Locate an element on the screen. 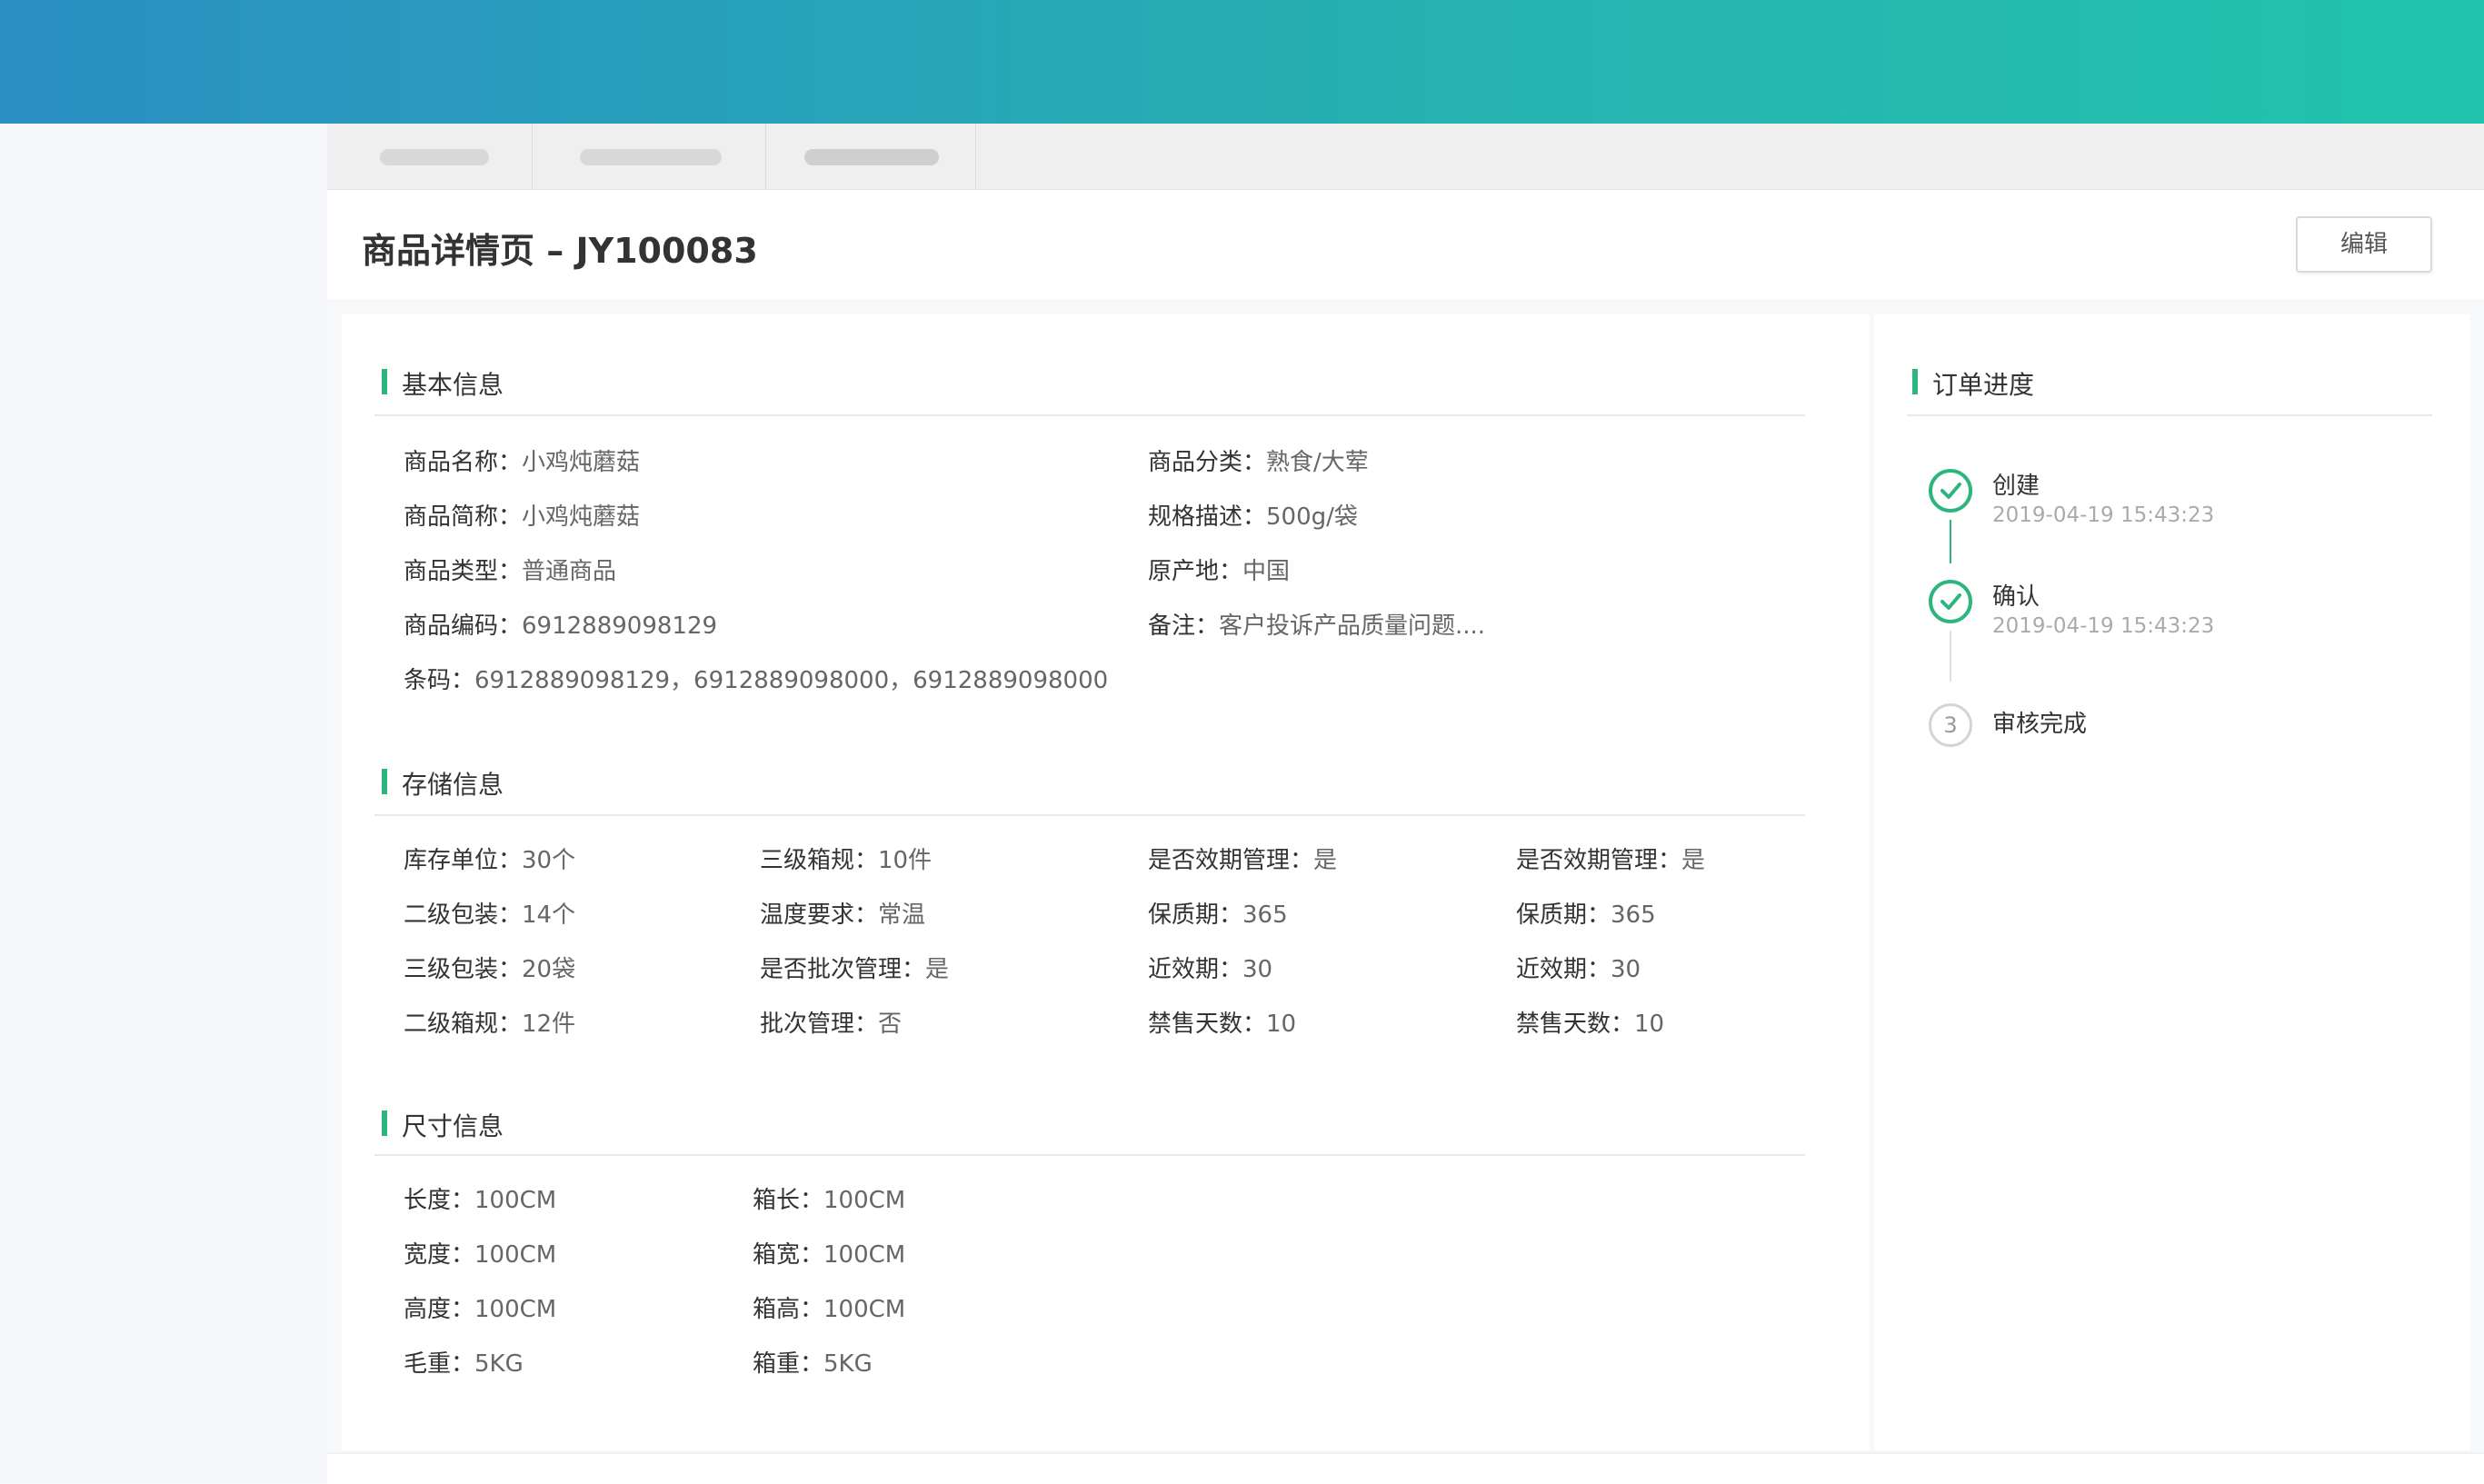 The image size is (2484, 1484). edit-button: 编辑 is located at coordinates (2364, 244).